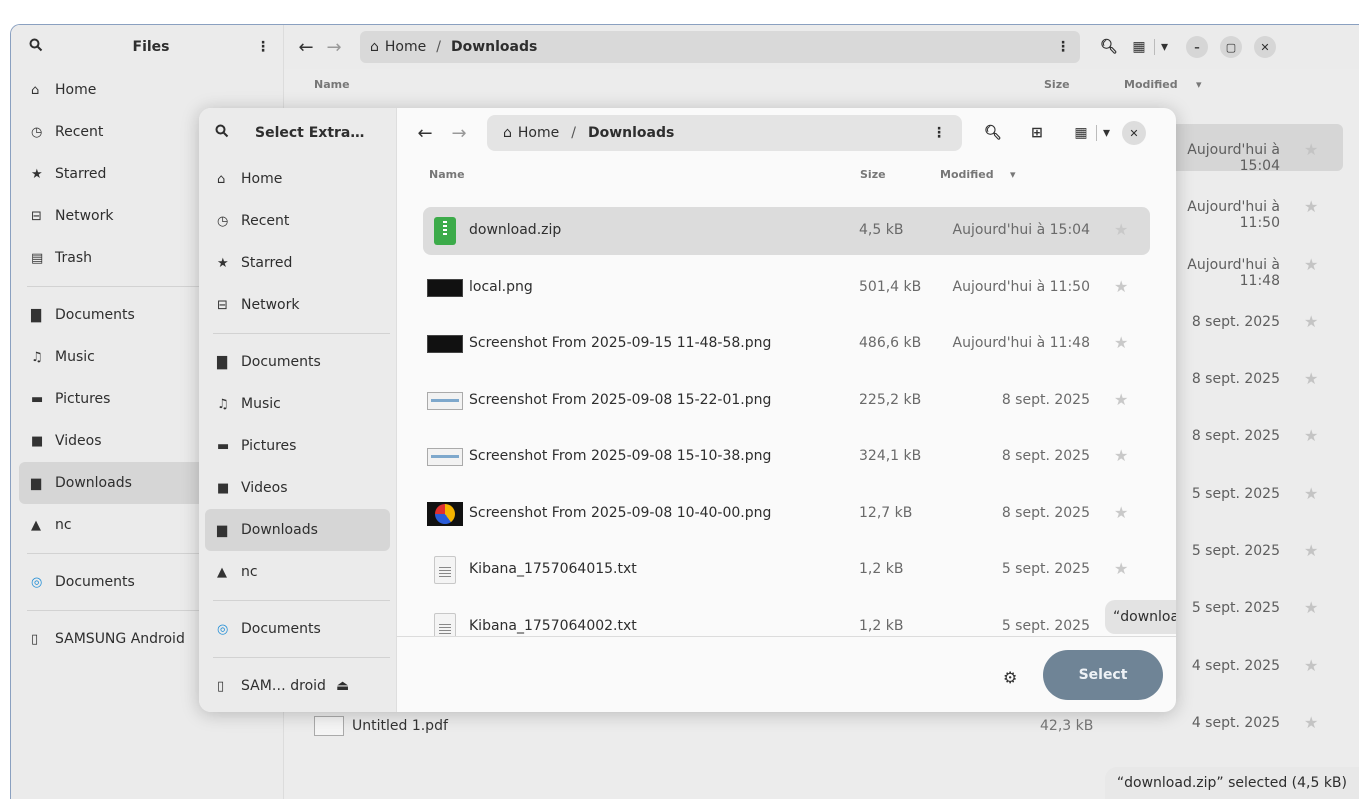 This screenshot has width=1359, height=799. What do you see at coordinates (1037, 133) in the screenshot?
I see `new-folder-icon: ⊞` at bounding box center [1037, 133].